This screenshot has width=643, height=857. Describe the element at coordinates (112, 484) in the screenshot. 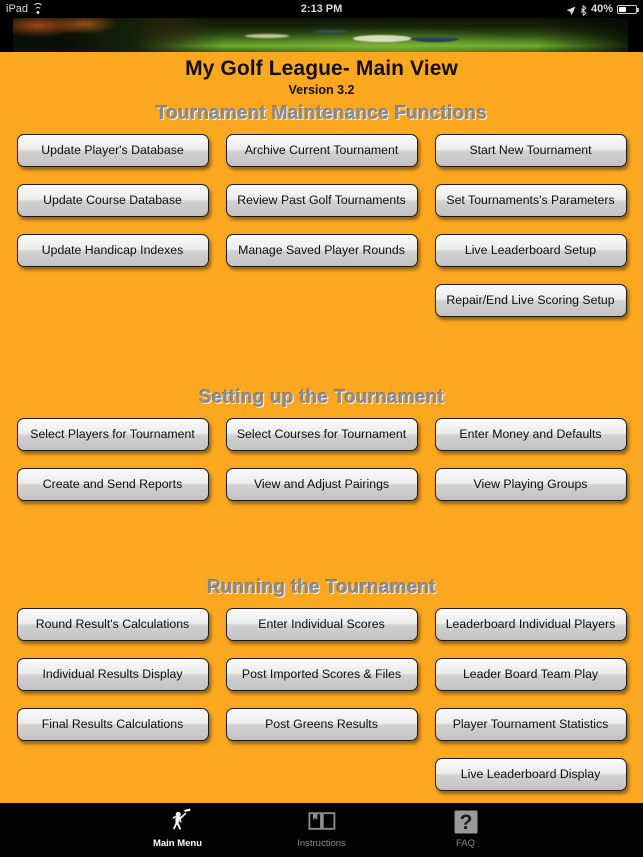

I see `button-create-and-send-reports: Create and Send Reports` at that location.